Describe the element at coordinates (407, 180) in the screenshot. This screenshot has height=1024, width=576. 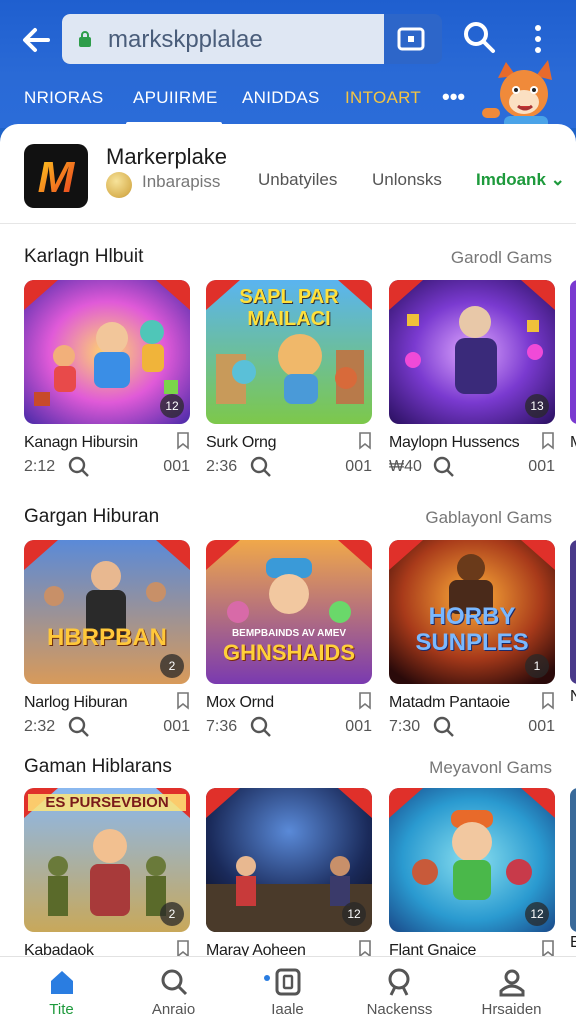
I see `header-link-2: Unlonsks` at that location.